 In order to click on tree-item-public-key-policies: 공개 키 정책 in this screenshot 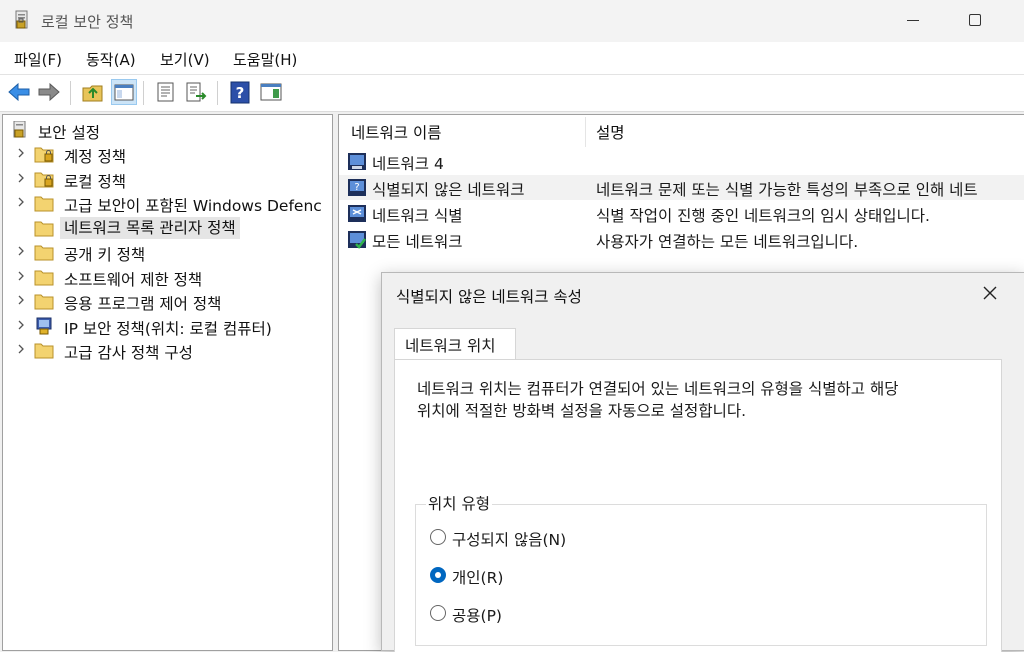, I will do `click(167, 252)`.